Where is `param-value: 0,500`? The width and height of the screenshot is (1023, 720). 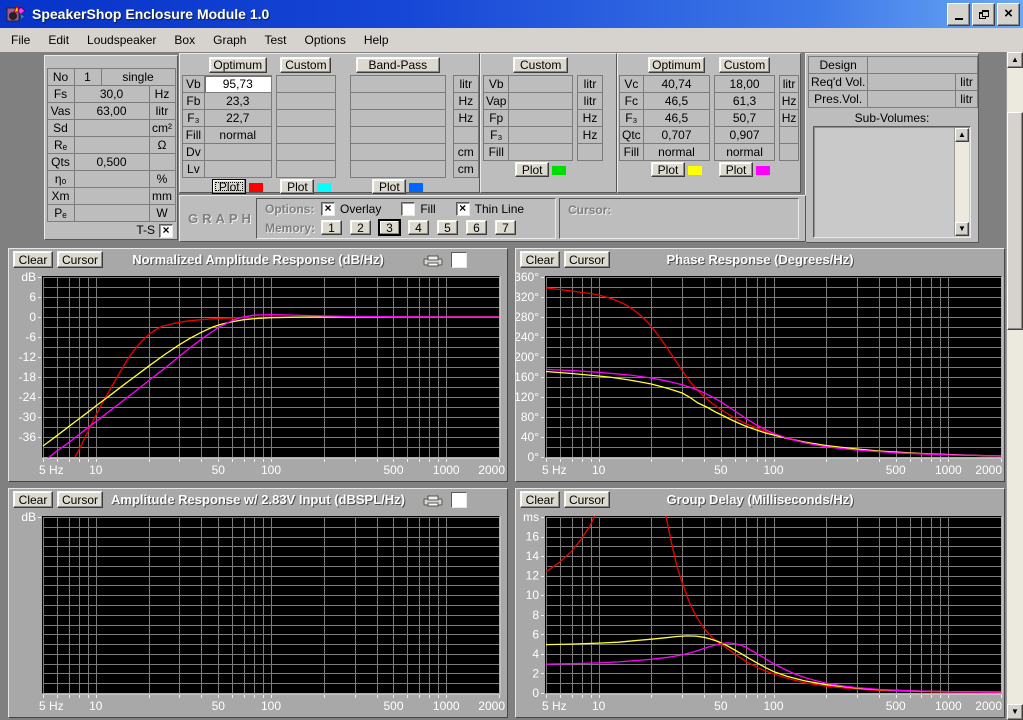
param-value: 0,500 is located at coordinates (111, 162).